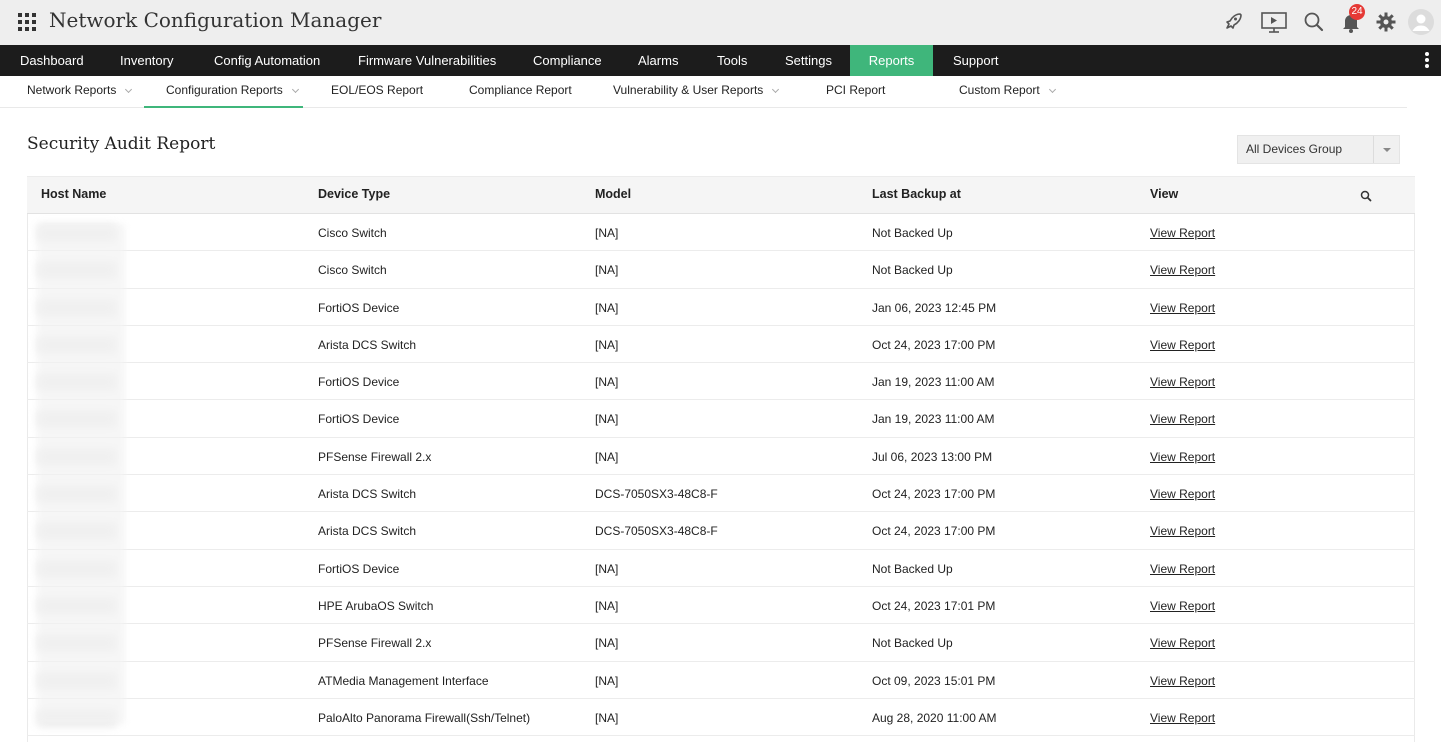 The height and width of the screenshot is (742, 1441). Describe the element at coordinates (1386, 22) in the screenshot. I see `gear-icon` at that location.